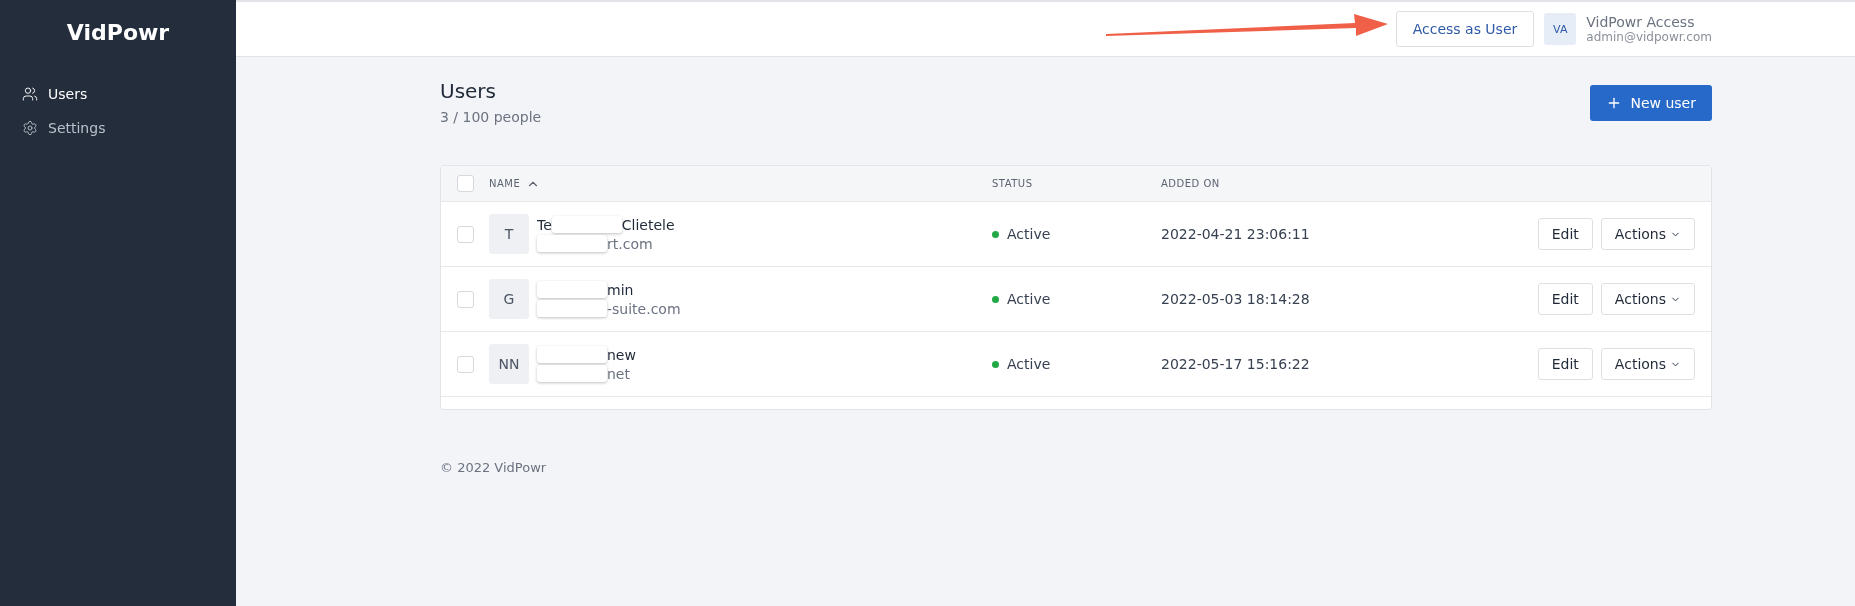  I want to click on sidebar-item: Users, so click(118, 94).